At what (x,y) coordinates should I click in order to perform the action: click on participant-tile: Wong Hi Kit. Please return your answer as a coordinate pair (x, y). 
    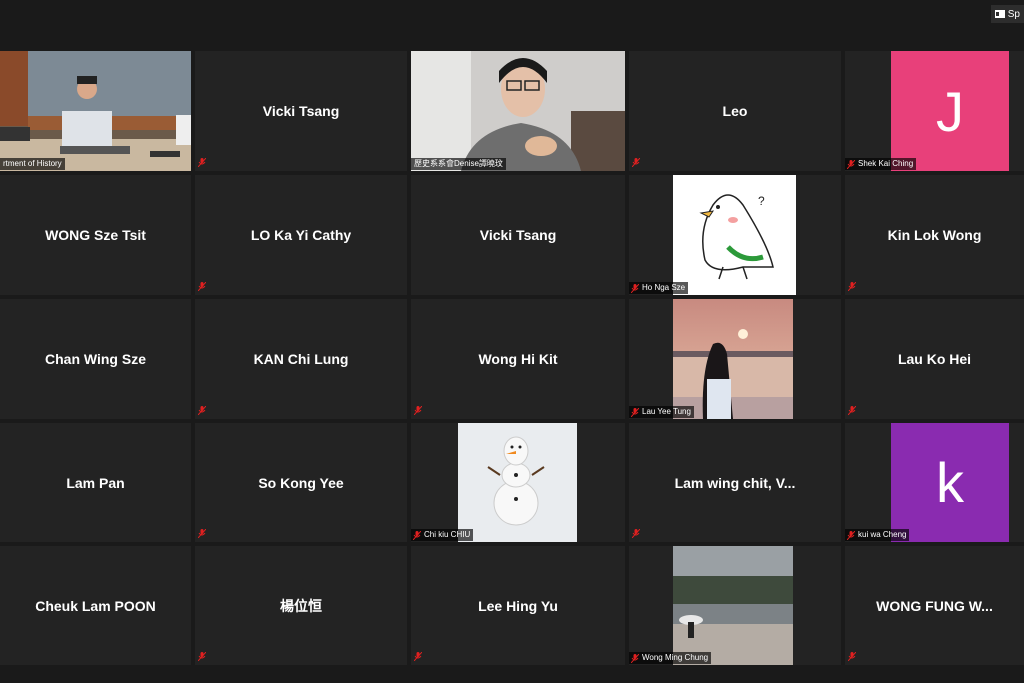
    Looking at the image, I should click on (518, 359).